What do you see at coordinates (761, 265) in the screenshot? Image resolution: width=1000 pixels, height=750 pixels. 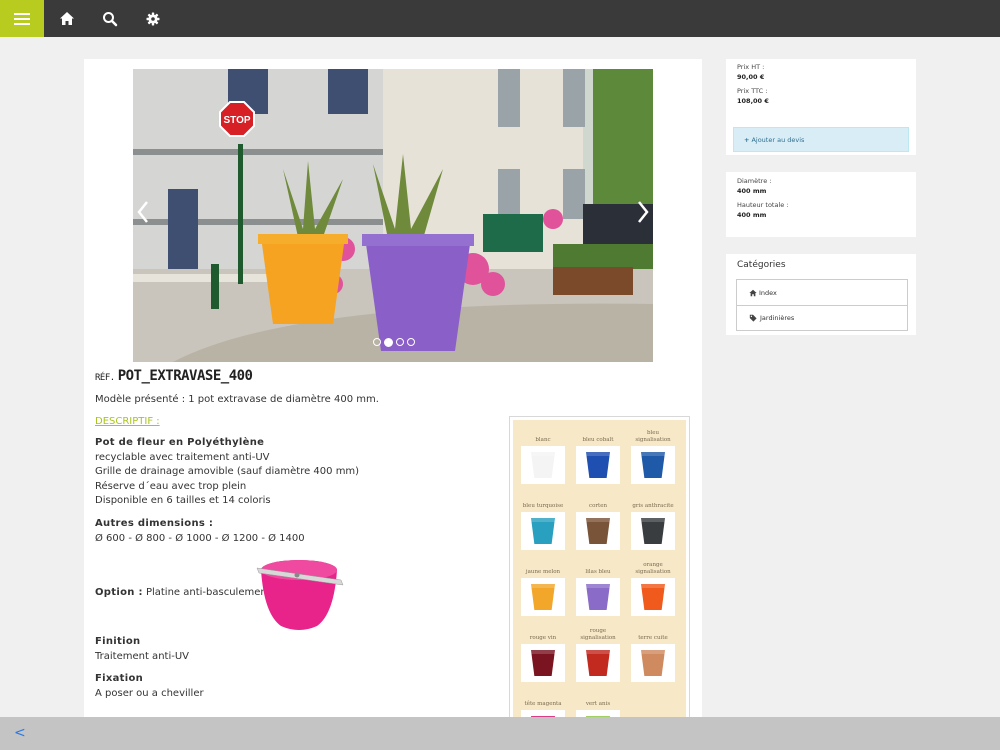 I see `categories-title: Catégories` at bounding box center [761, 265].